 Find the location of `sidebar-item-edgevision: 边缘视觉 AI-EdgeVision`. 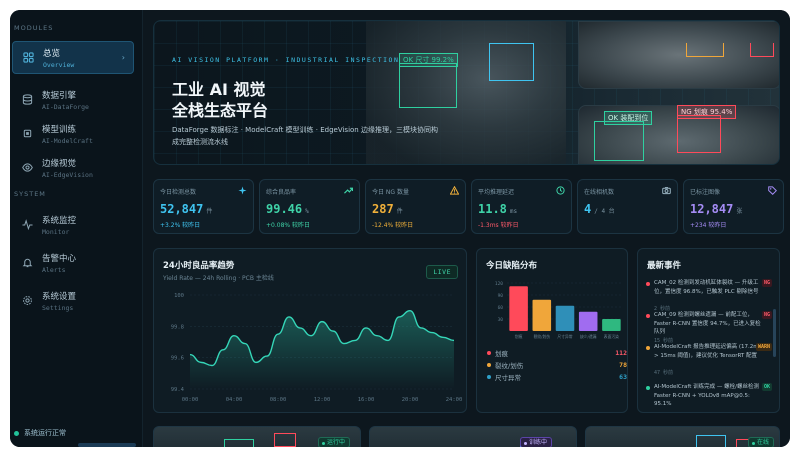

sidebar-item-edgevision: 边缘视觉 AI-EdgeVision is located at coordinates (73, 167).